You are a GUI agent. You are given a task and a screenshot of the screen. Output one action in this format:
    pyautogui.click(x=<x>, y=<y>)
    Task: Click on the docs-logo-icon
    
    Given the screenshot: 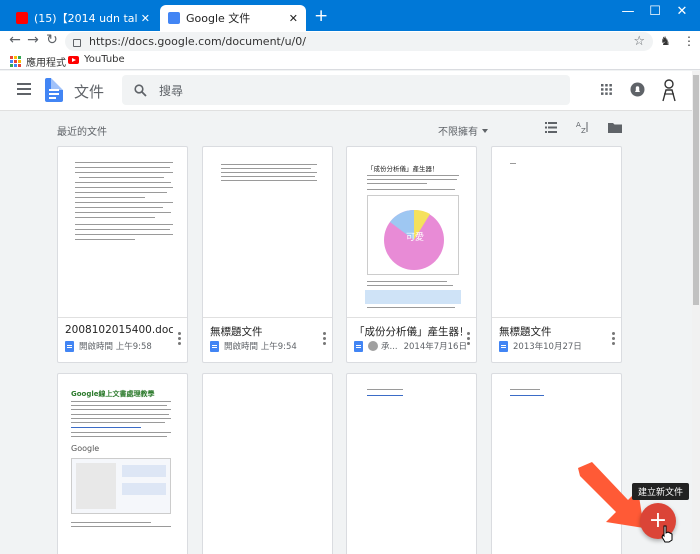 What is the action you would take?
    pyautogui.click(x=54, y=90)
    